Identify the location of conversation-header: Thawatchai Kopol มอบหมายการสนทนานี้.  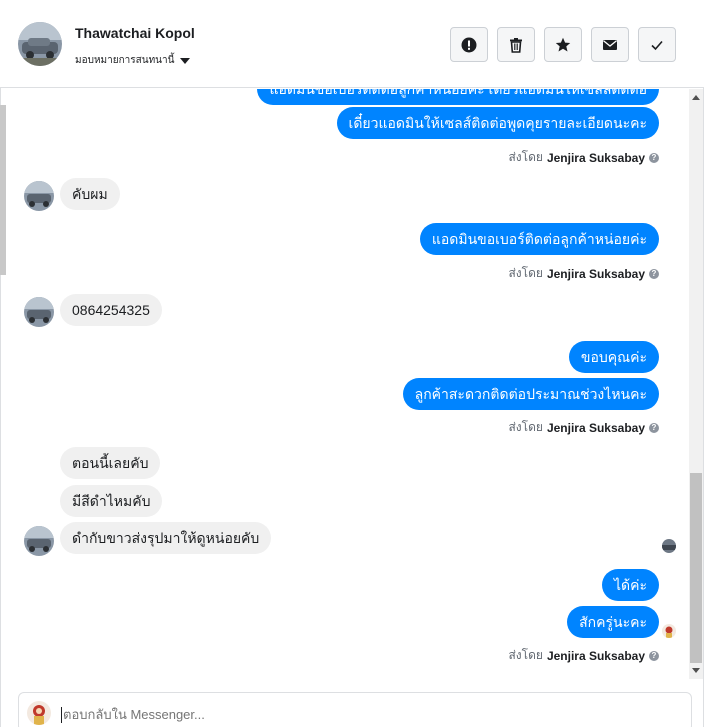
(352, 44).